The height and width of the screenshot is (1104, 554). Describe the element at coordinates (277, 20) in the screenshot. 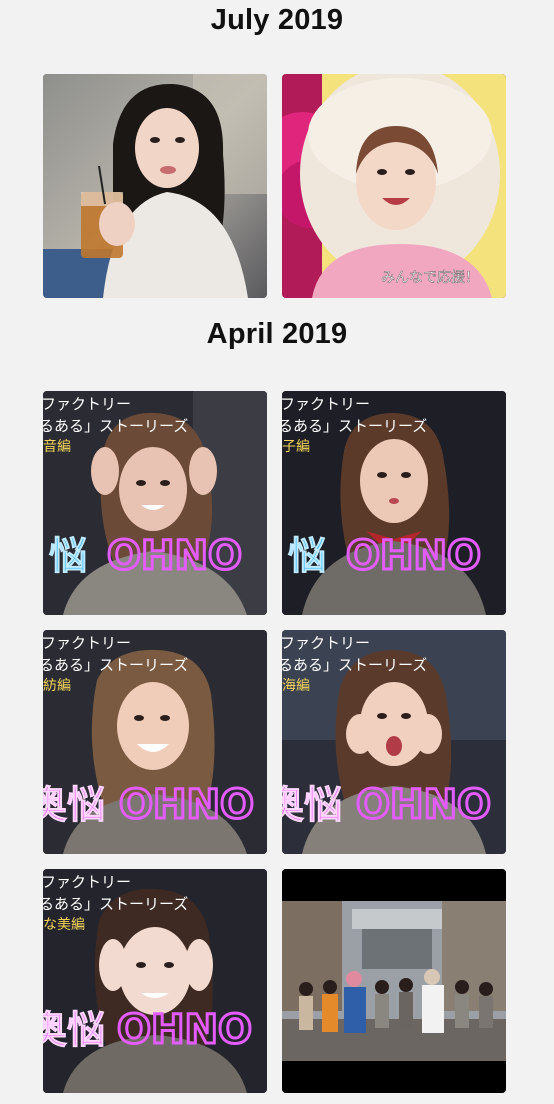

I see `section-title-july: July 2019` at that location.